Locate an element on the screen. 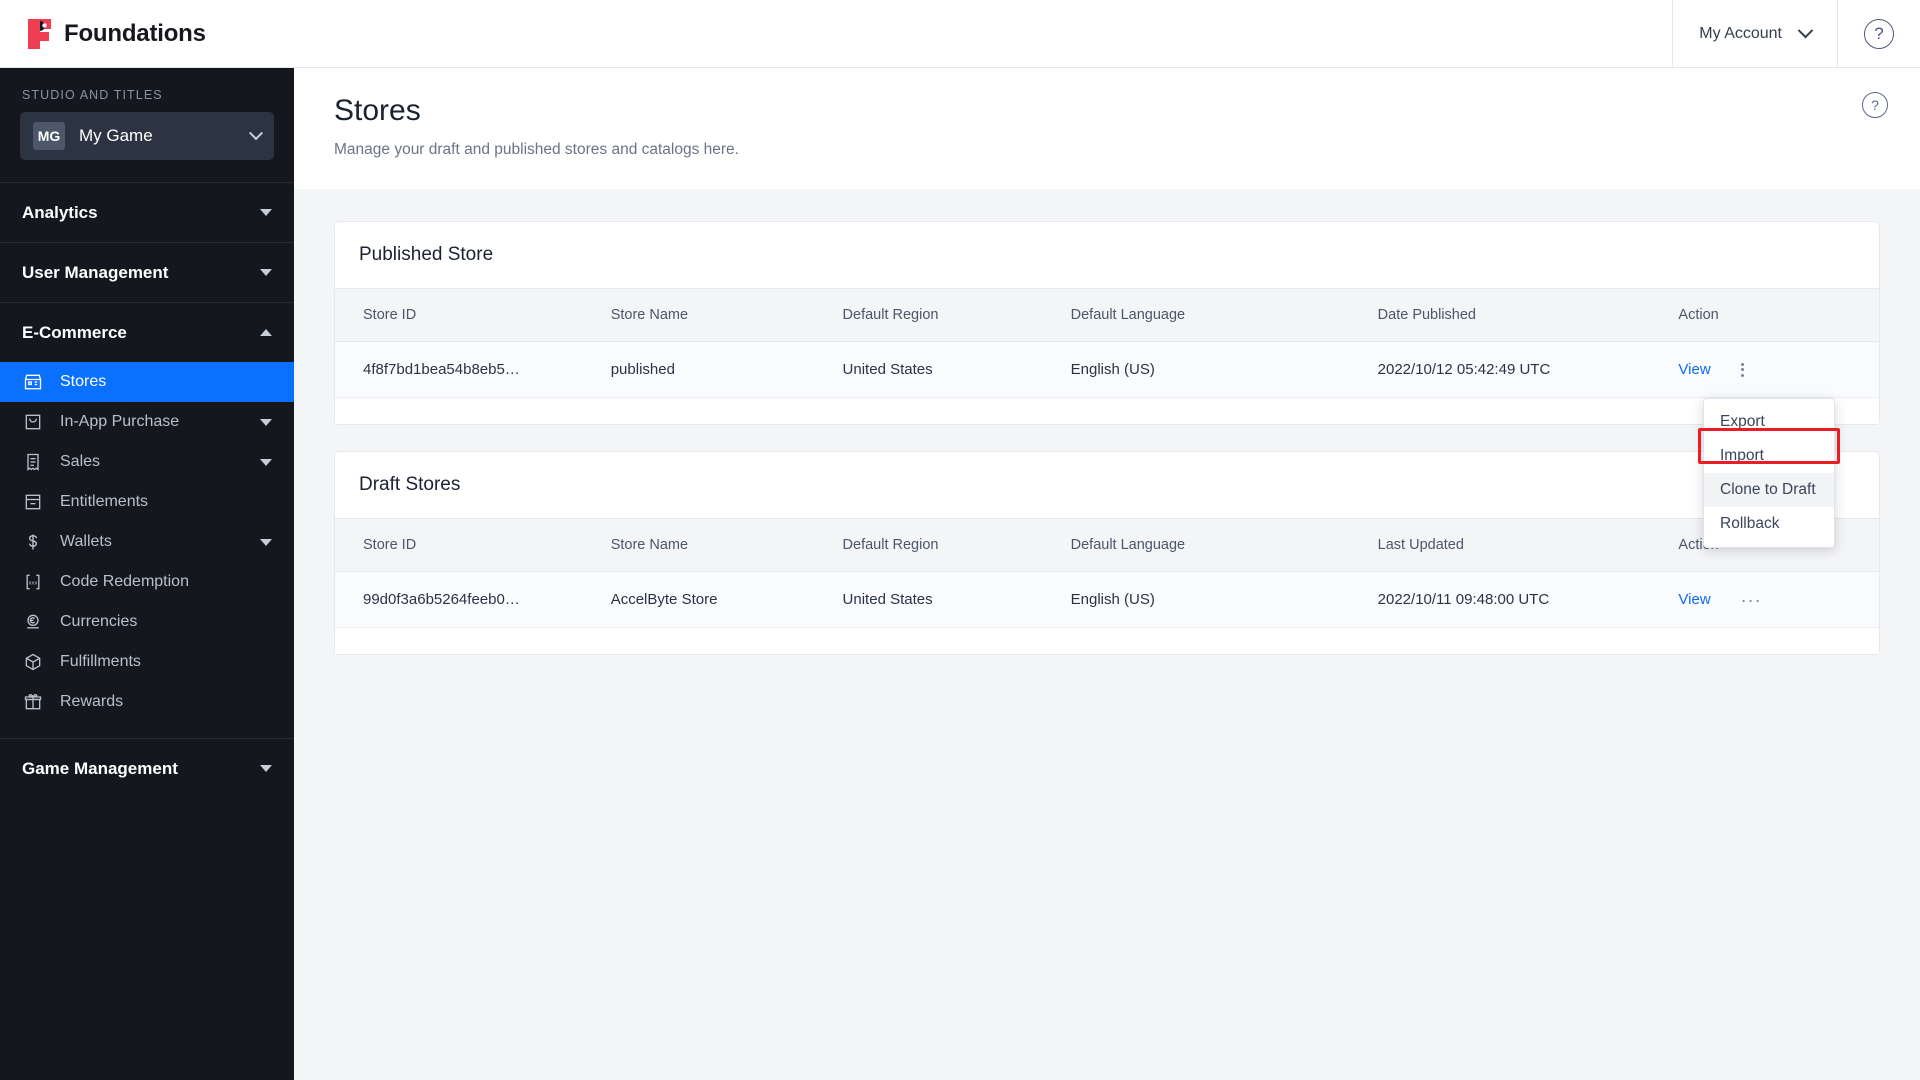 This screenshot has width=1920, height=1080. svg-text: xxx is located at coordinates (33, 584).